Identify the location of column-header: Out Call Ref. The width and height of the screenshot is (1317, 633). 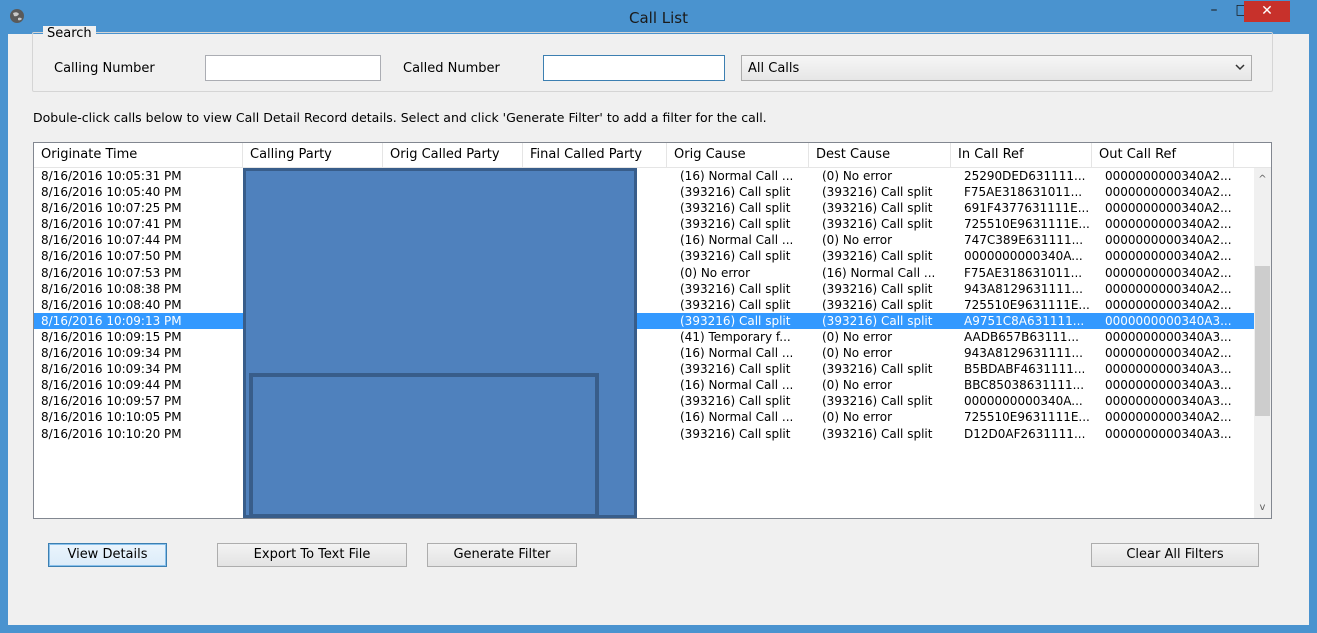
(1163, 155).